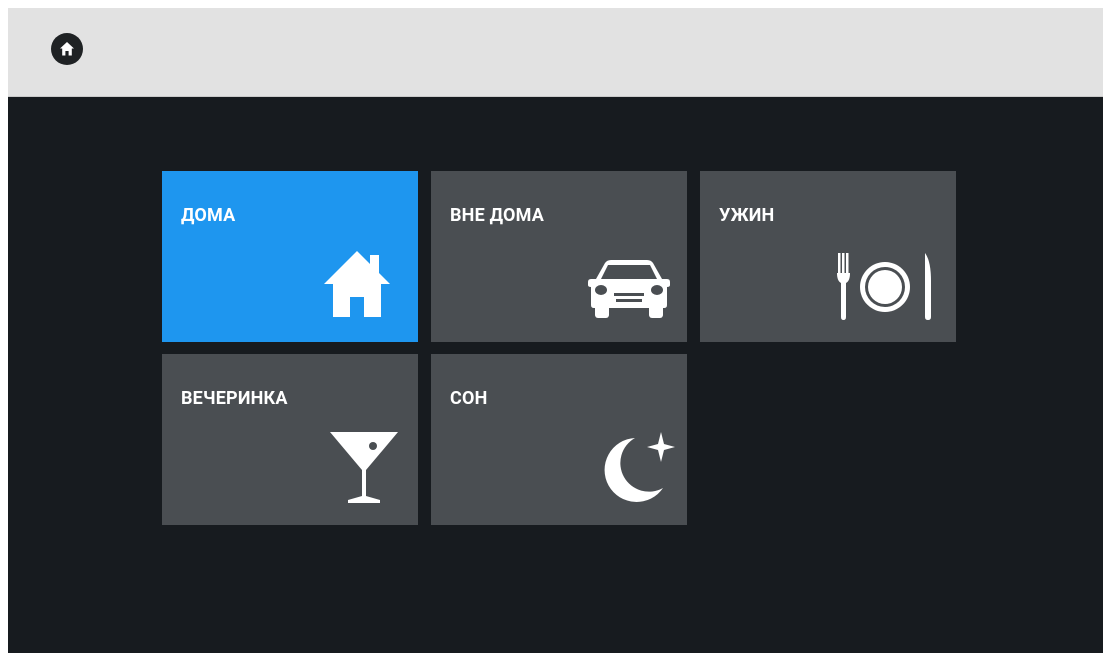  What do you see at coordinates (639, 467) in the screenshot?
I see `moon-star-icon` at bounding box center [639, 467].